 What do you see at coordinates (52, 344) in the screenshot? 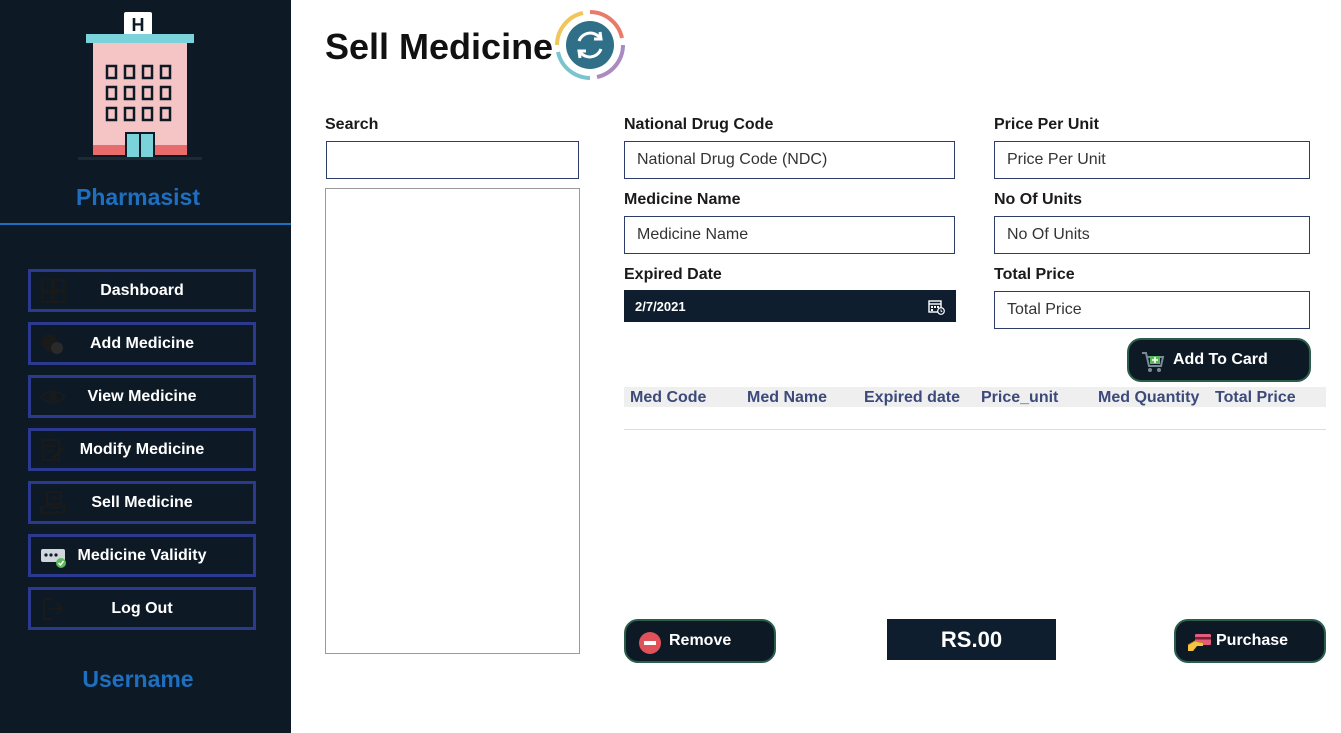
I see `capsule-icon` at bounding box center [52, 344].